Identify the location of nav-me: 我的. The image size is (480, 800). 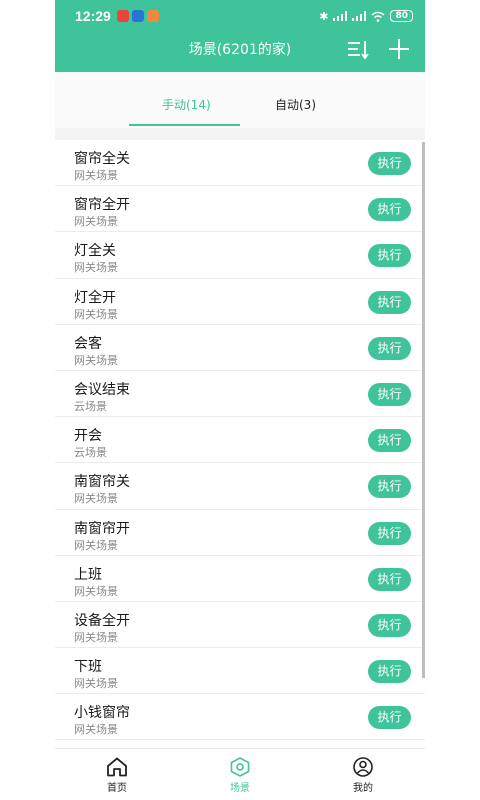
(363, 775).